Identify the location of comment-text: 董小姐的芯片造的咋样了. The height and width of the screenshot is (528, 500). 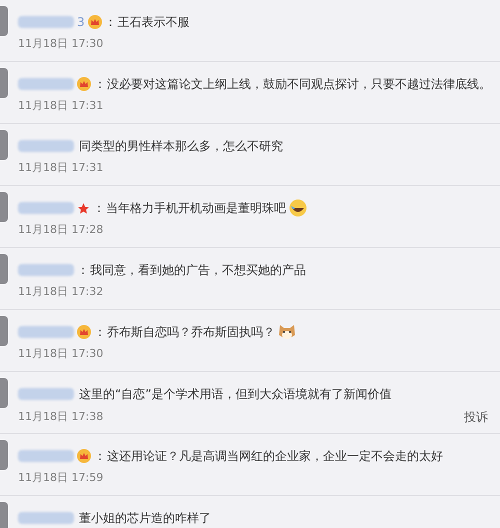
(145, 518).